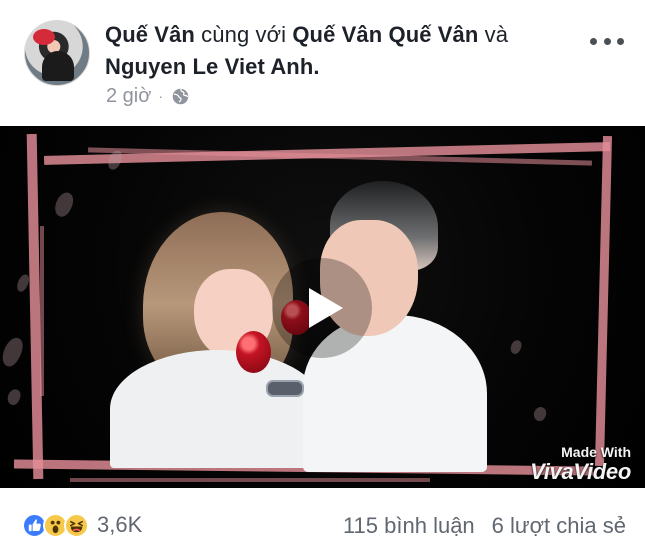  Describe the element at coordinates (250, 480) in the screenshot. I see `pink-frame-bottom-accent` at that location.